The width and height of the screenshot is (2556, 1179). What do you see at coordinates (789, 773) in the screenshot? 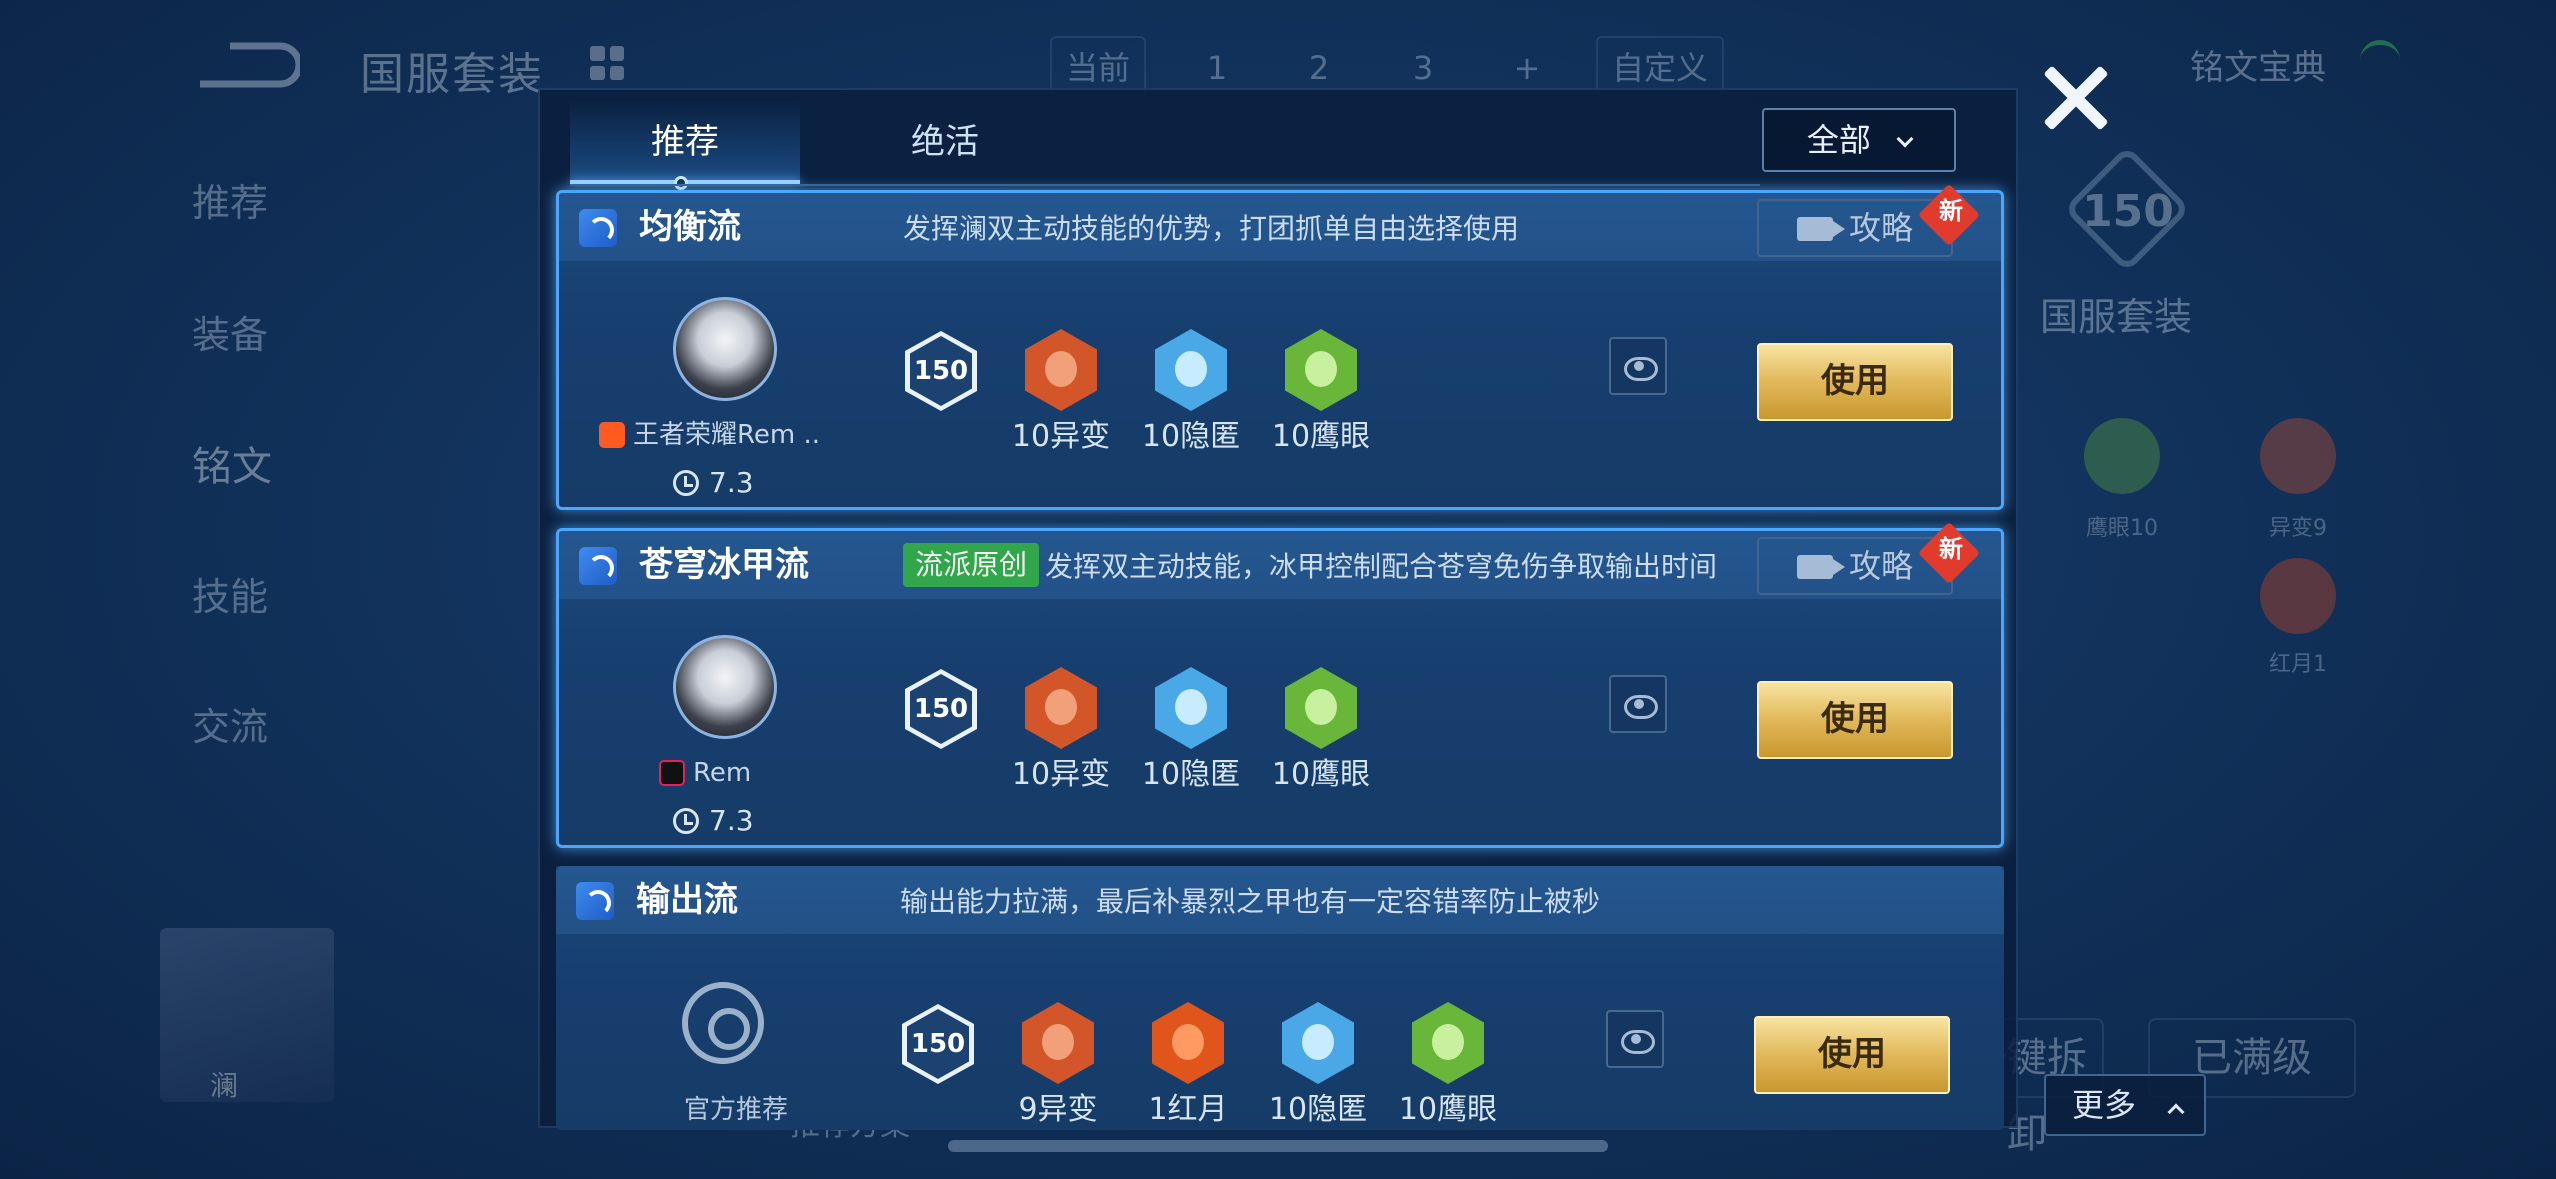
I see `author-info: Rem` at bounding box center [789, 773].